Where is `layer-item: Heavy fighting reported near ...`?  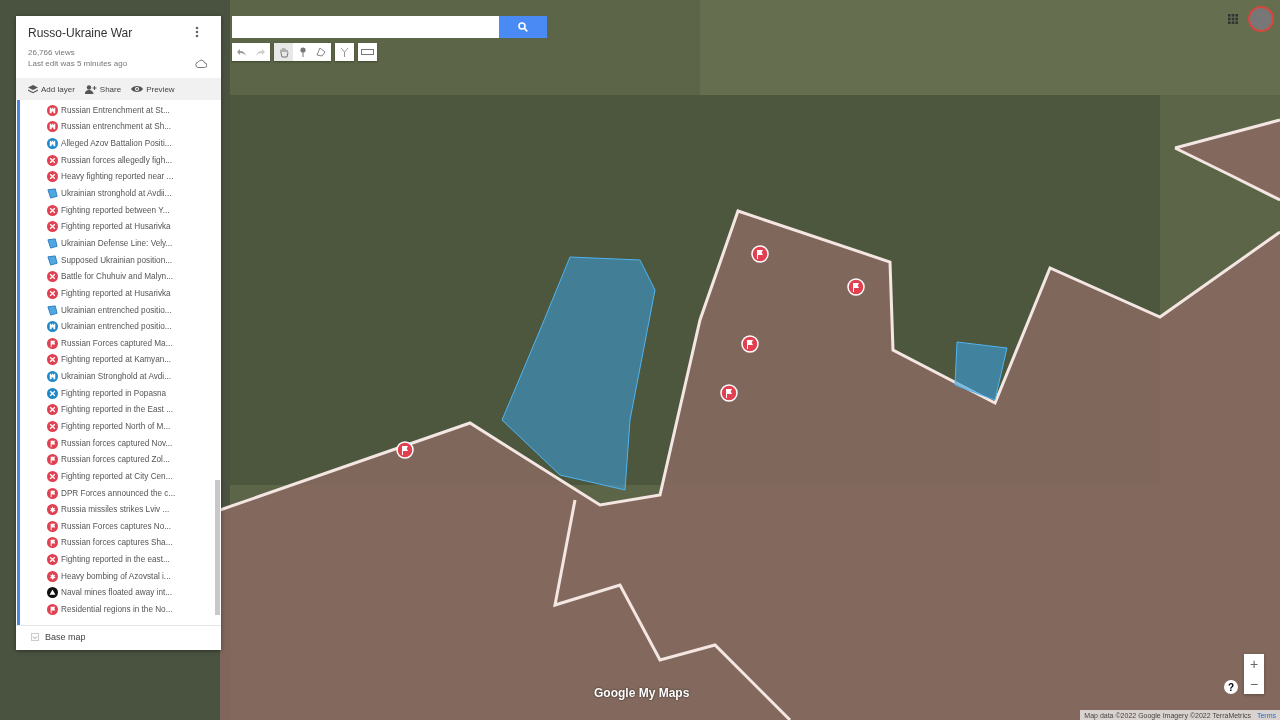 layer-item: Heavy fighting reported near ... is located at coordinates (111, 177).